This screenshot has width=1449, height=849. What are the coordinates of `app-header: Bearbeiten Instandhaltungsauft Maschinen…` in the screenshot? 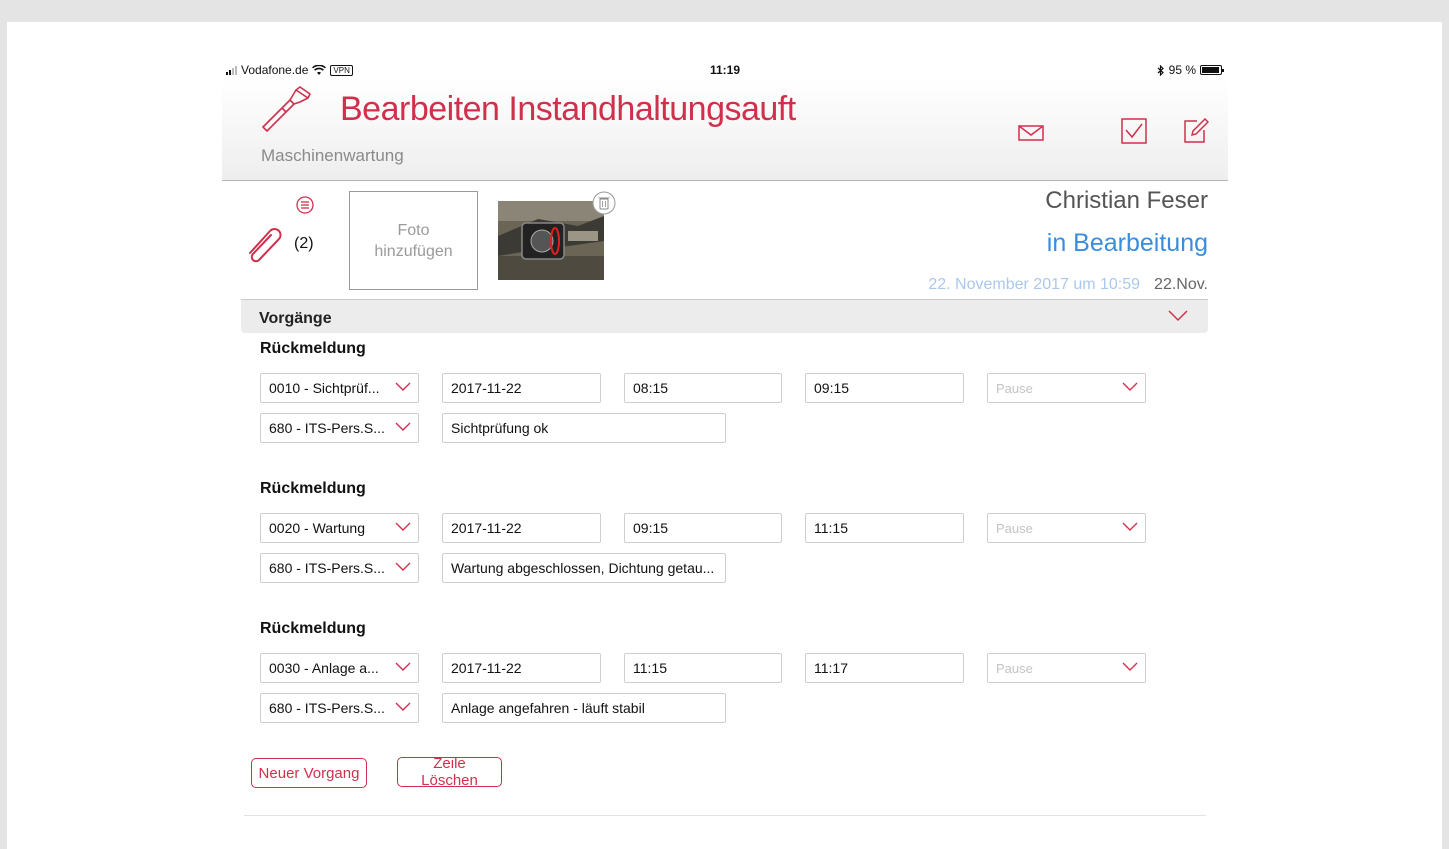 It's located at (725, 130).